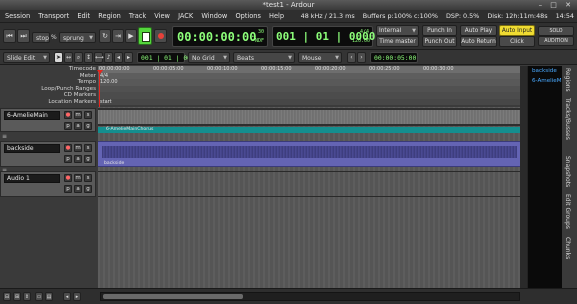 The height and width of the screenshot is (304, 577). What do you see at coordinates (309, 184) in the screenshot?
I see `track-lane-empty` at bounding box center [309, 184].